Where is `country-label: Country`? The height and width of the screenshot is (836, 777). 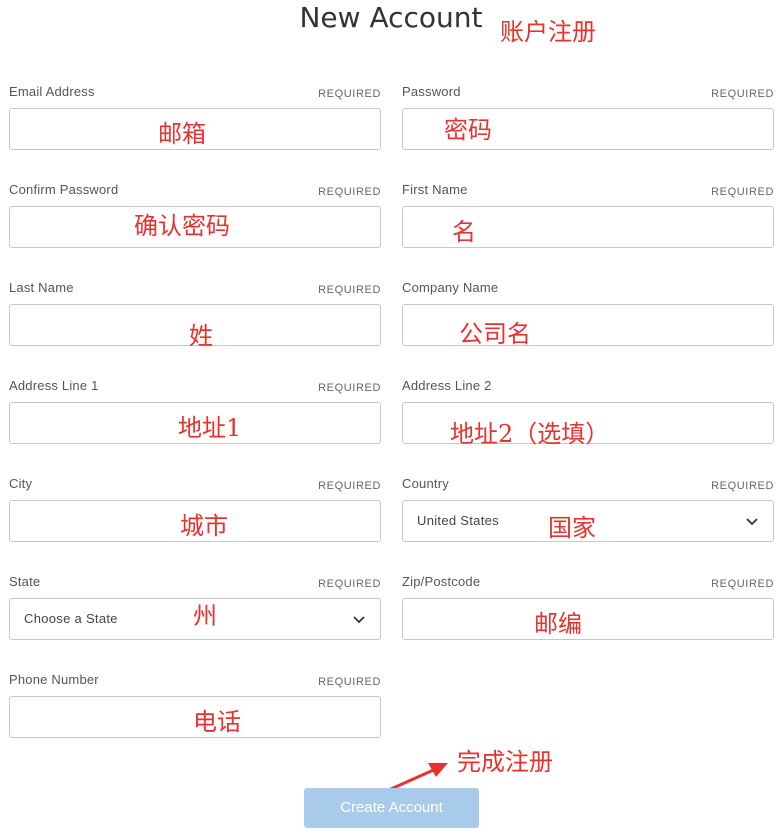 country-label: Country is located at coordinates (425, 483).